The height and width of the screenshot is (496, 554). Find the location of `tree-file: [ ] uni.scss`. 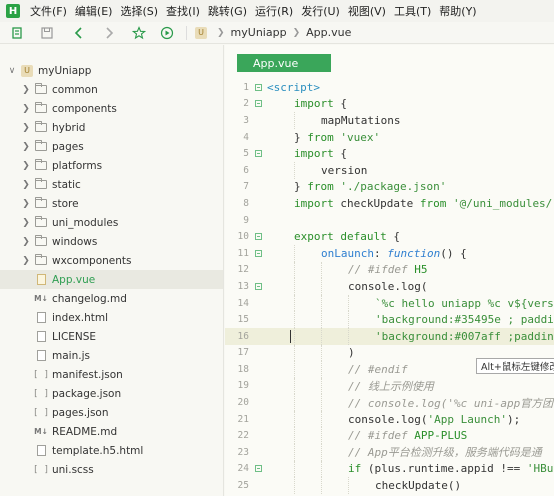

tree-file: [ ] uni.scss is located at coordinates (111, 469).